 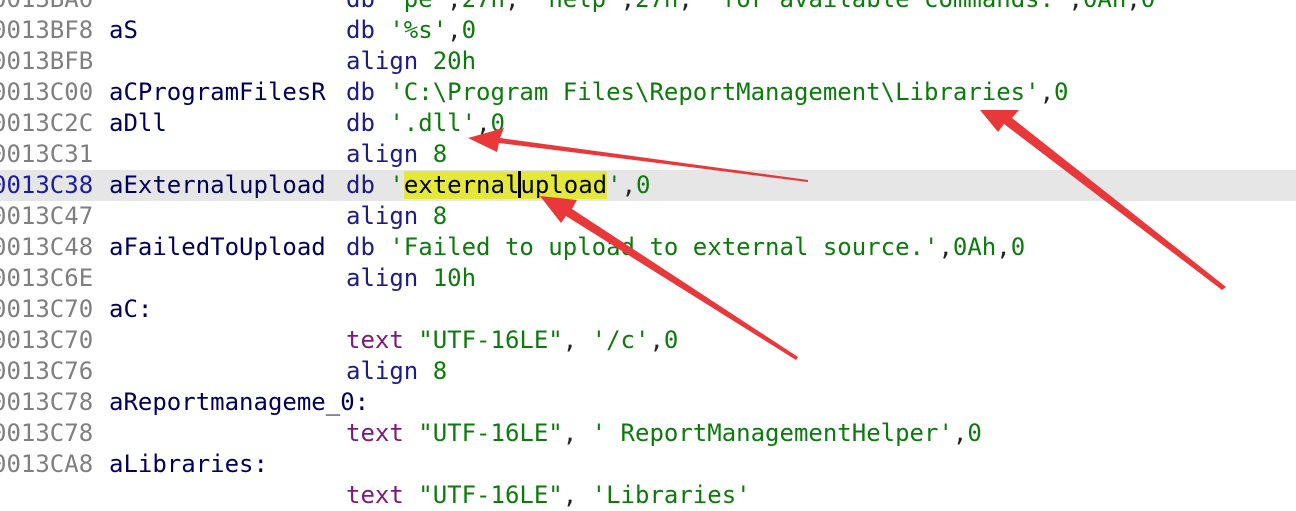 What do you see at coordinates (46, 92) in the screenshot?
I see `address: 0013C00` at bounding box center [46, 92].